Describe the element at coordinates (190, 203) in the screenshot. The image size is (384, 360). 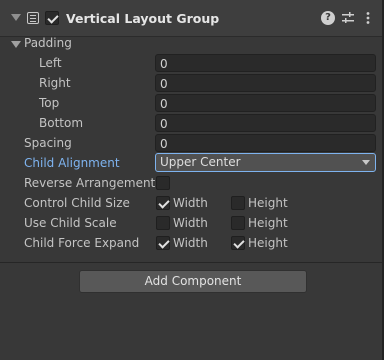
I see `control-child-size-width-label: Width` at that location.